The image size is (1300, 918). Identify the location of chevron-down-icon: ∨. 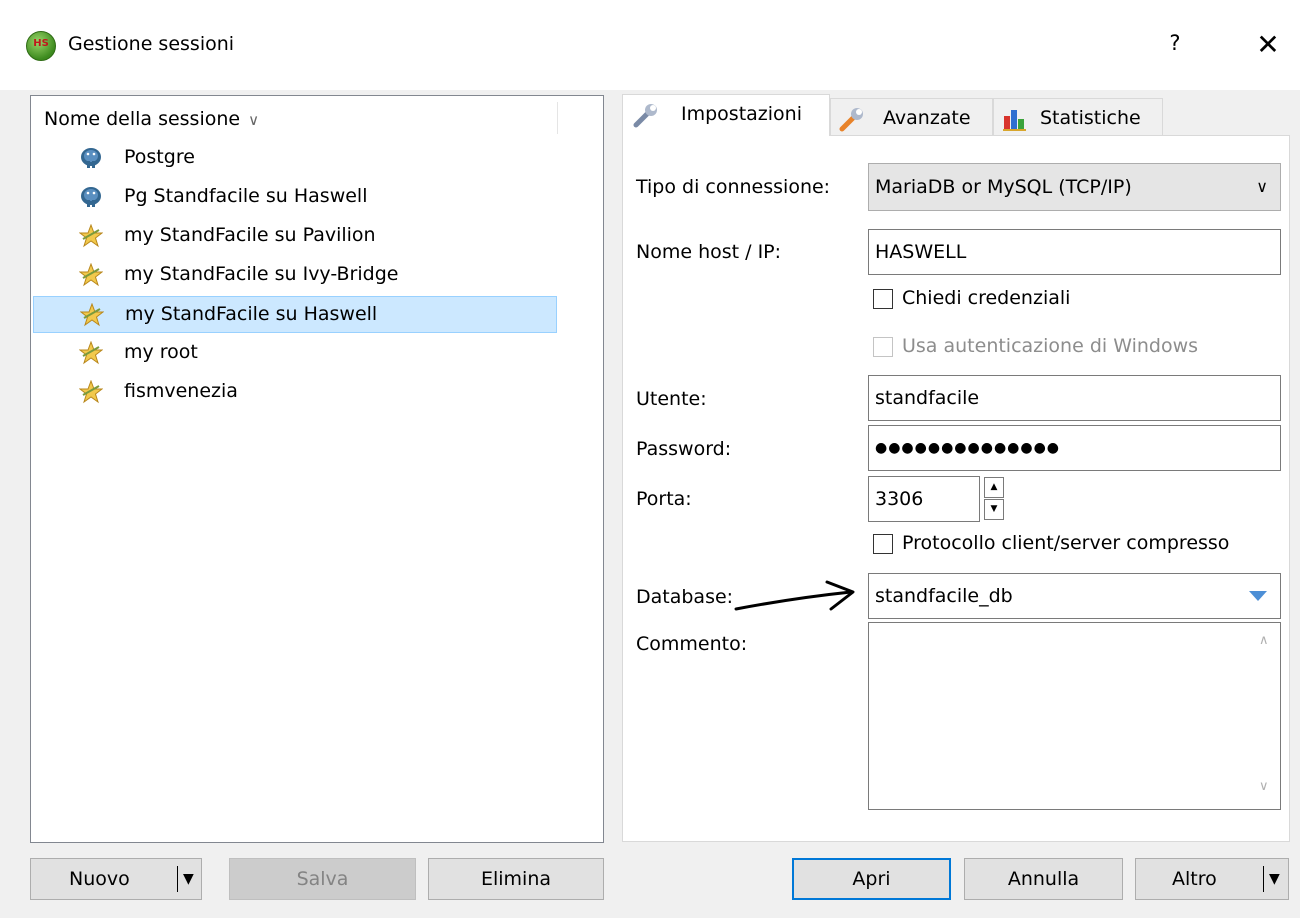
(1262, 186).